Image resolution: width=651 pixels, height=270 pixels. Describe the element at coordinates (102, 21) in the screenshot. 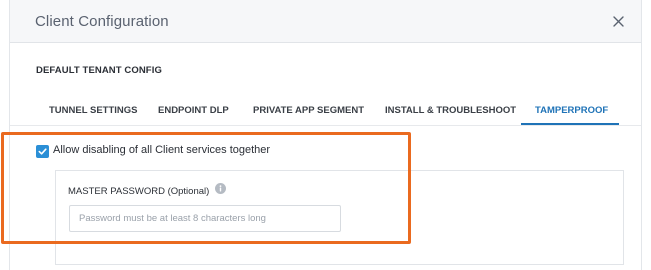

I see `dialog-title: Client Configuration` at that location.